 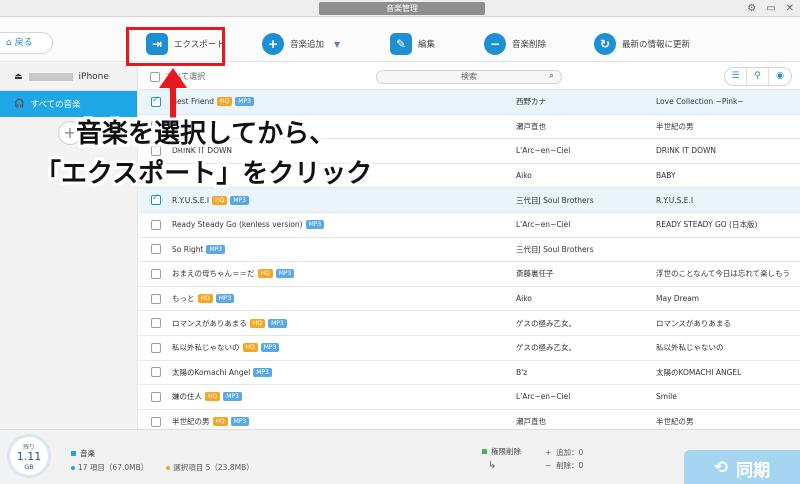 What do you see at coordinates (183, 299) in the screenshot?
I see `song-title: もっと` at bounding box center [183, 299].